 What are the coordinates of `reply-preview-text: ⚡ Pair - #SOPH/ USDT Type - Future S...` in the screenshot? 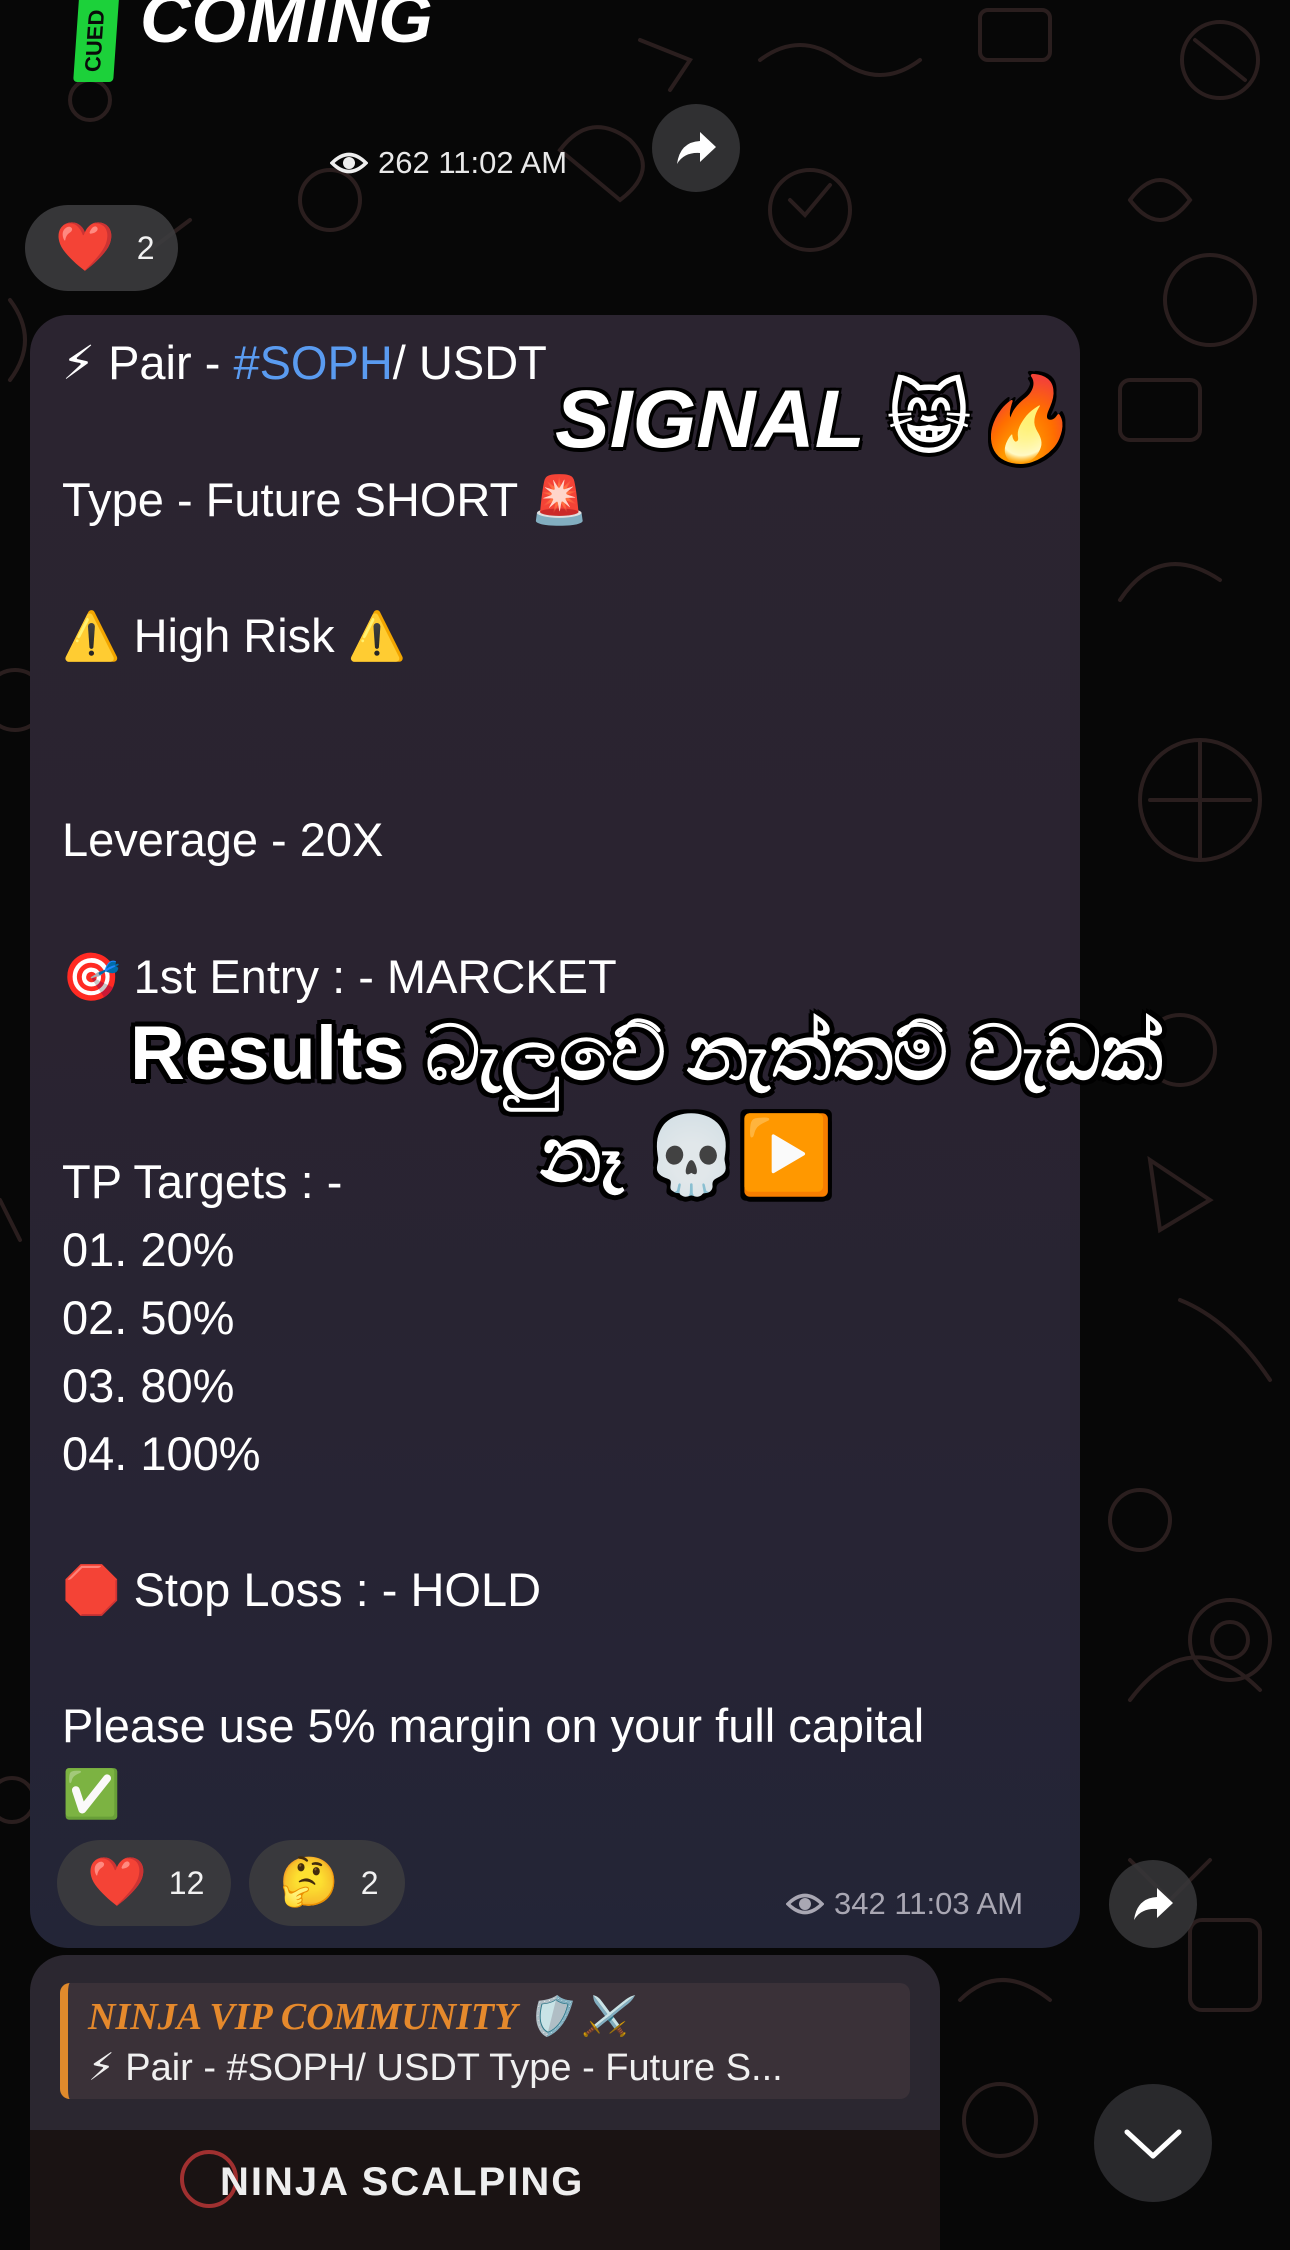 It's located at (435, 2068).